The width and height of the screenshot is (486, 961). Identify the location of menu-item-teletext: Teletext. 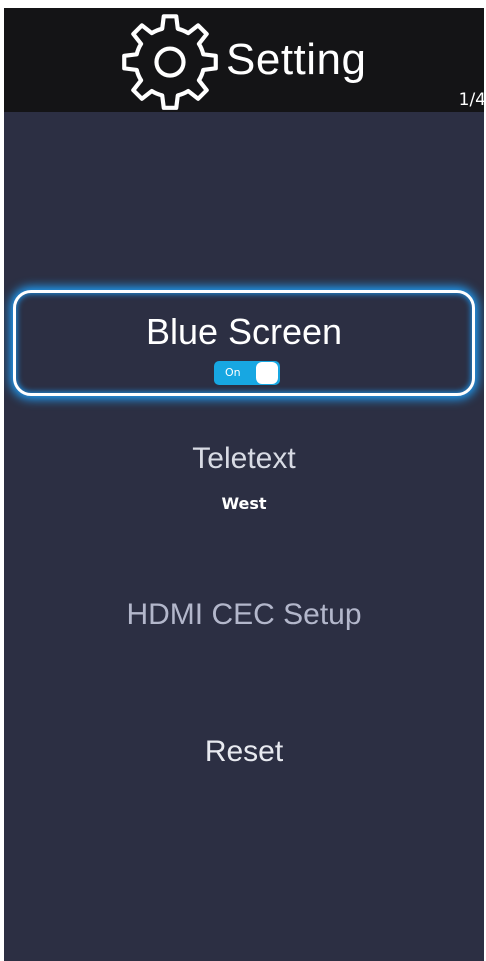
(244, 459).